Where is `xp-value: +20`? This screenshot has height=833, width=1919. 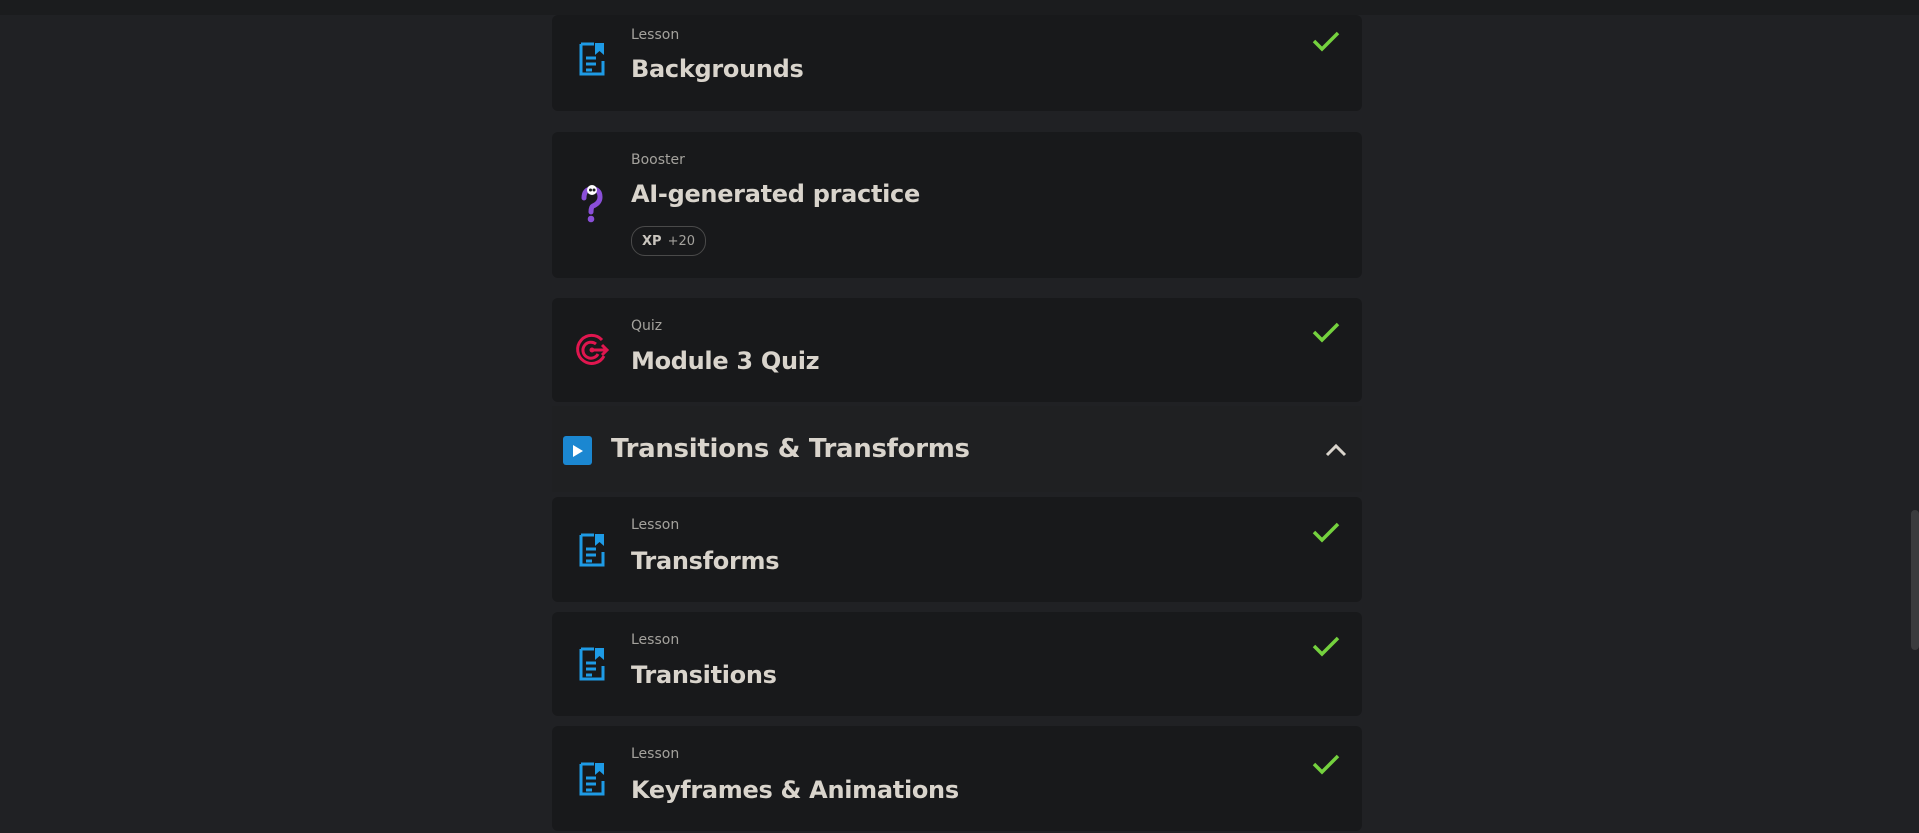
xp-value: +20 is located at coordinates (681, 241).